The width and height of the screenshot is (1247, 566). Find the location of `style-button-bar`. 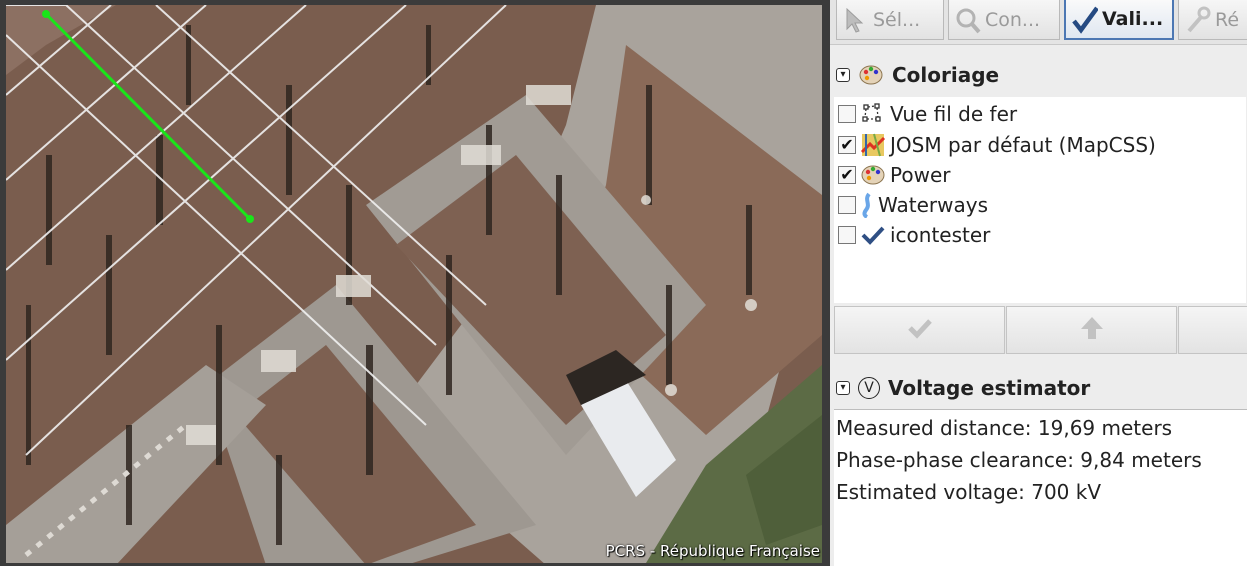

style-button-bar is located at coordinates (1040, 330).